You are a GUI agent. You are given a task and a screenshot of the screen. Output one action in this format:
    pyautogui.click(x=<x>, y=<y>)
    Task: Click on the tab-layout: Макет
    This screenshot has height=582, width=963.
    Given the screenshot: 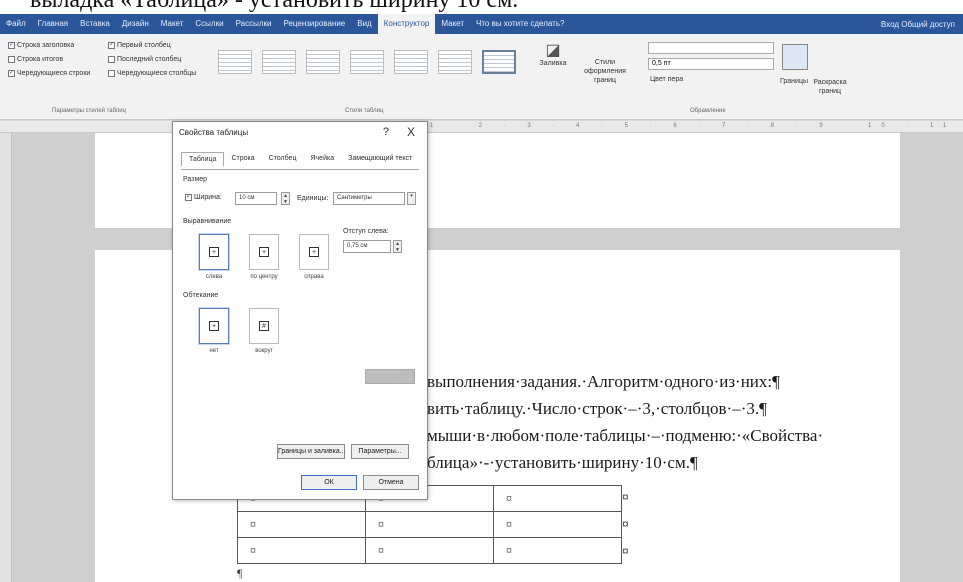 What is the action you would take?
    pyautogui.click(x=172, y=24)
    